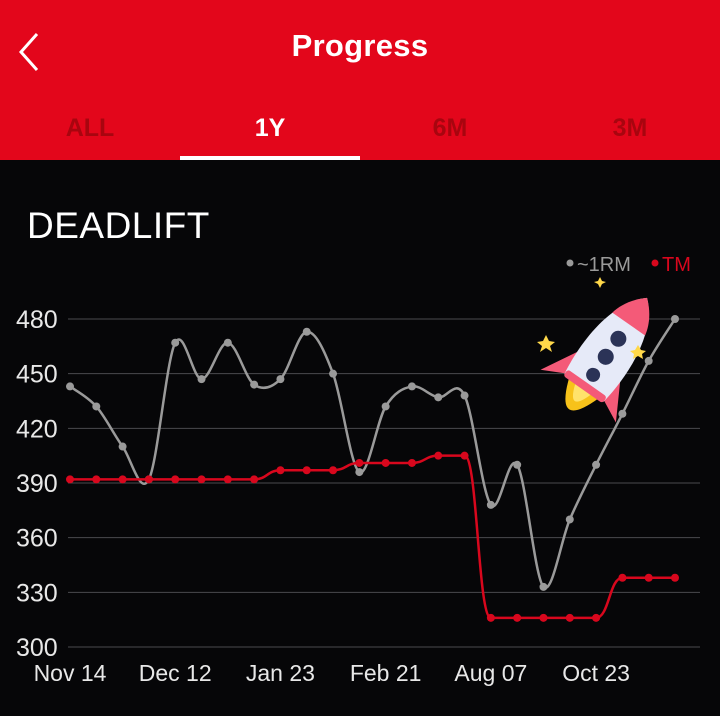 The height and width of the screenshot is (716, 720). I want to click on x-tick-label: Dec 12, so click(175, 673).